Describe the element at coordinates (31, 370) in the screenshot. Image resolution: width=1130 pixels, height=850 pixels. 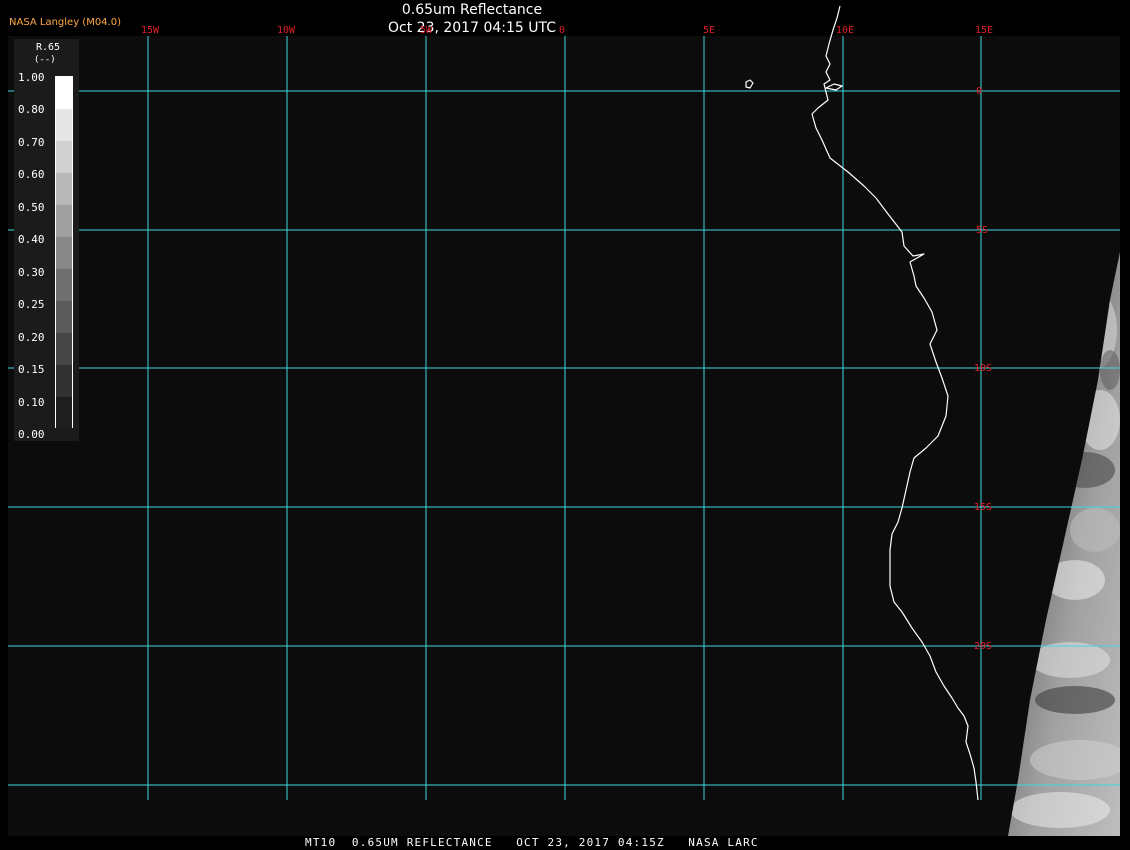
I see `legend-tick-label: 0.15` at that location.